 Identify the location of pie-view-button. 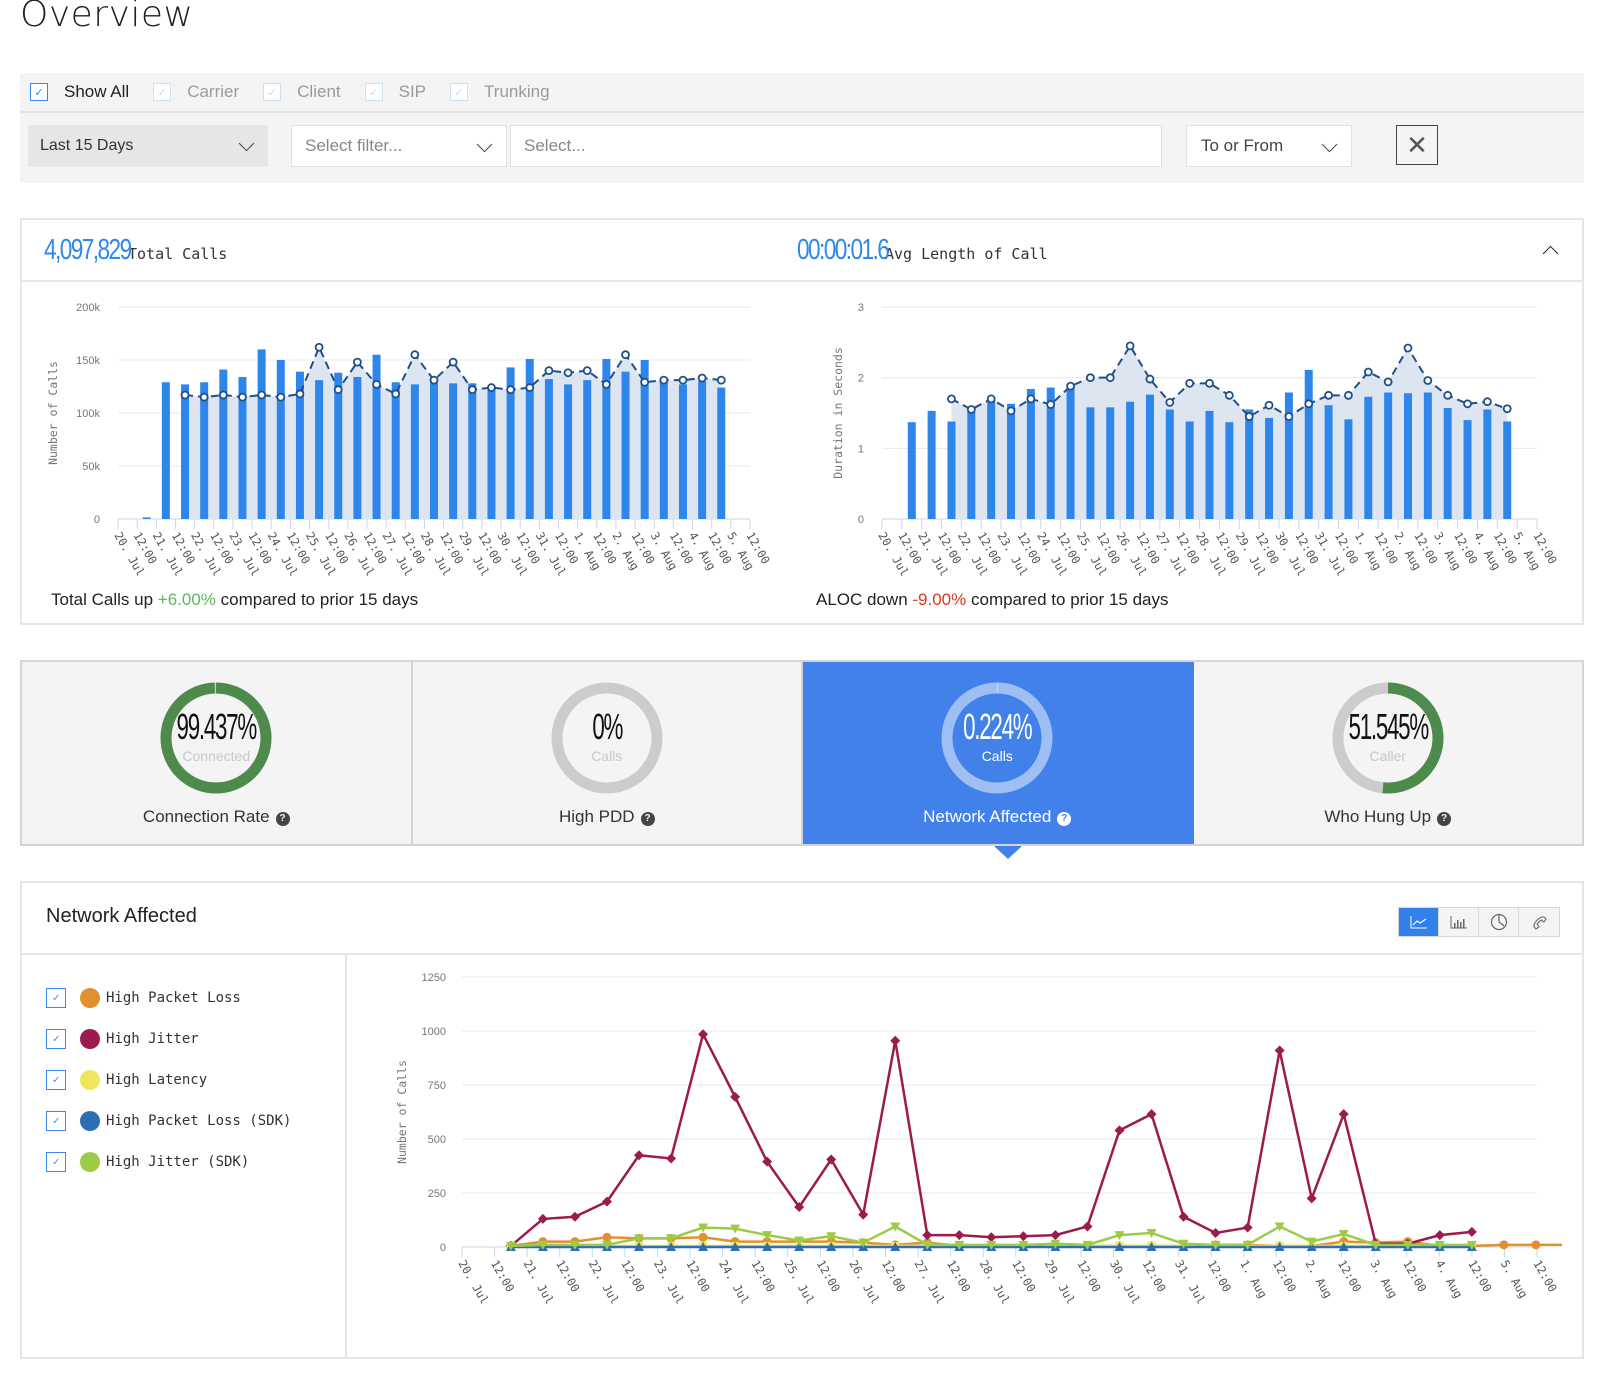
(1499, 922).